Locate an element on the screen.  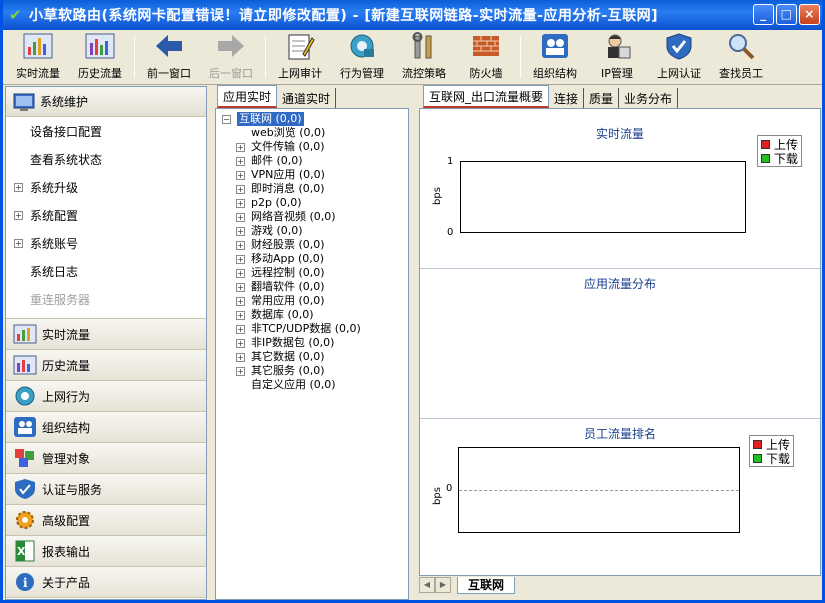
nav-group-managed-objects: 管理对象 is located at coordinates (106, 458).